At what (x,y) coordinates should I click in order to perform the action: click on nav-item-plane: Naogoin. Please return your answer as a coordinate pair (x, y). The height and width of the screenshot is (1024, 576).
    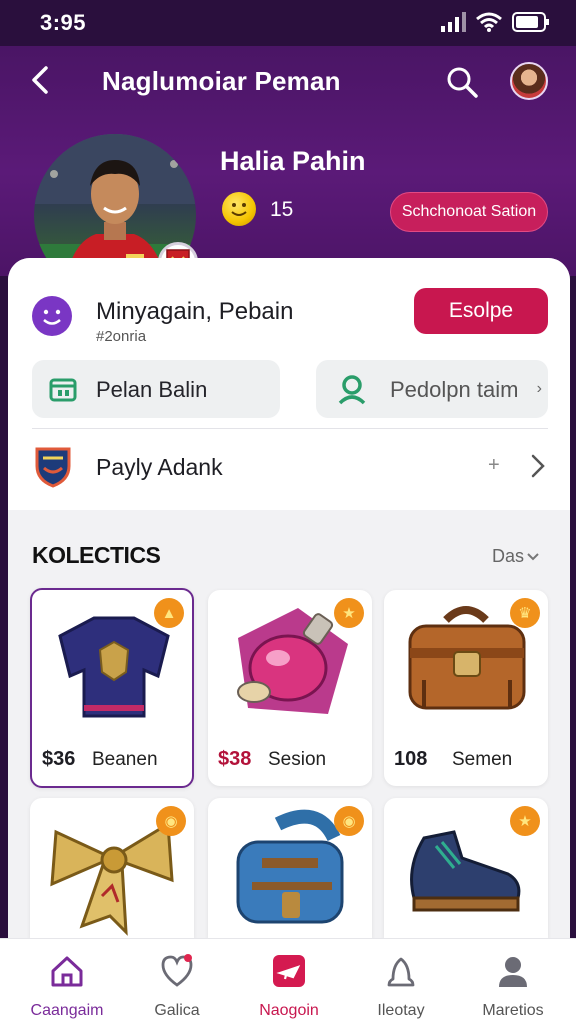
    Looking at the image, I should click on (289, 984).